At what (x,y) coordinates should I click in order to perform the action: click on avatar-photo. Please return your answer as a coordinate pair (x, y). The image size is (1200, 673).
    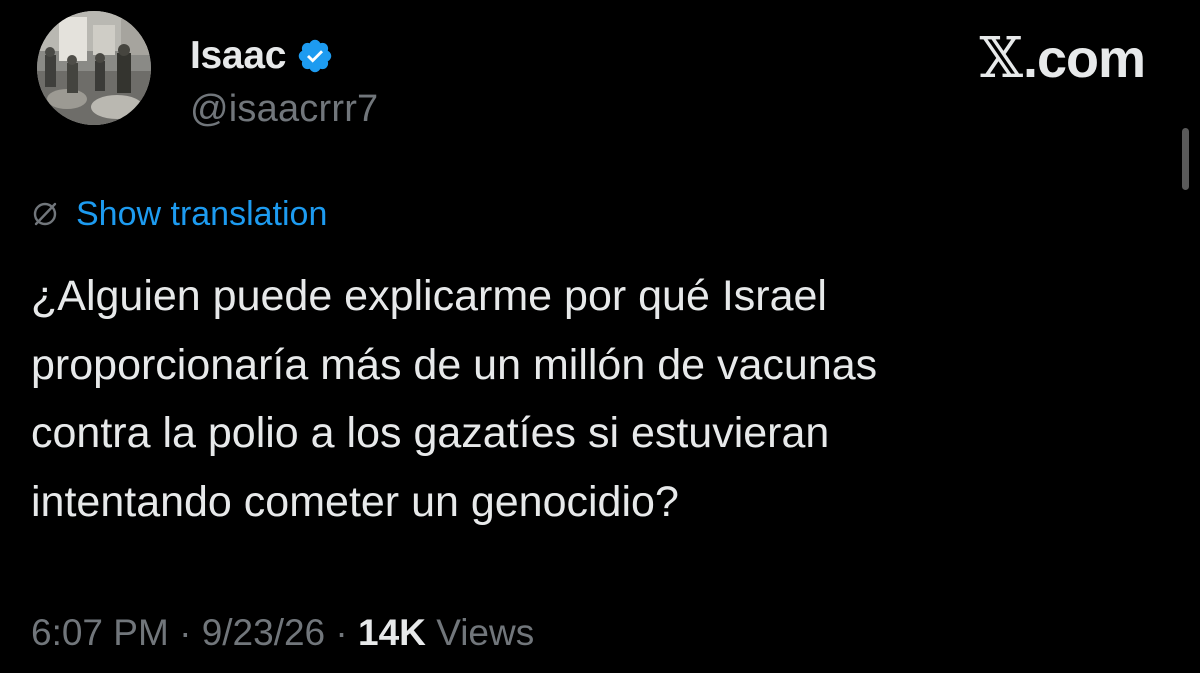
    Looking at the image, I should click on (94, 68).